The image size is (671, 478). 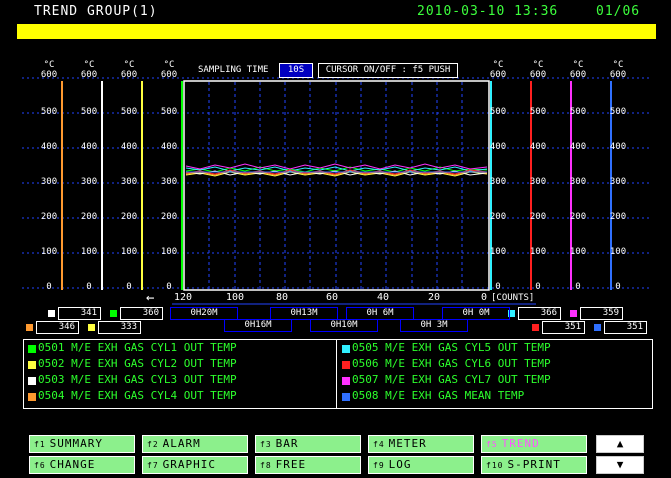 I want to click on legend-item-cyl3: 0503 M/E EXH GAS CYL3 OUT TEMP, so click(x=137, y=379).